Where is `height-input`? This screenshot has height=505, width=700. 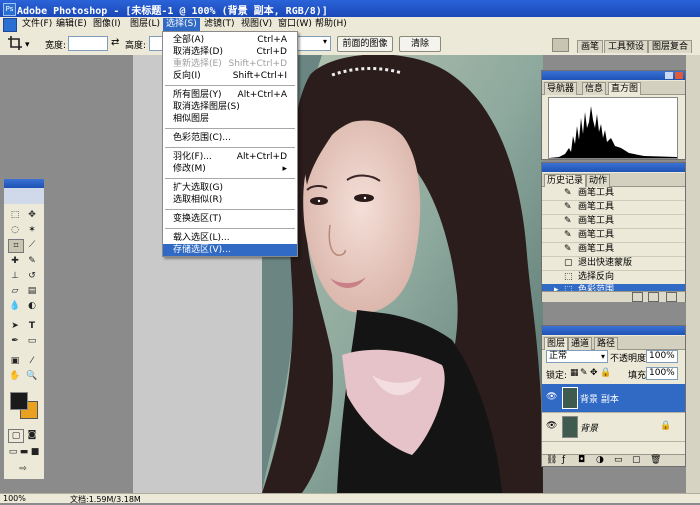 height-input is located at coordinates (156, 43).